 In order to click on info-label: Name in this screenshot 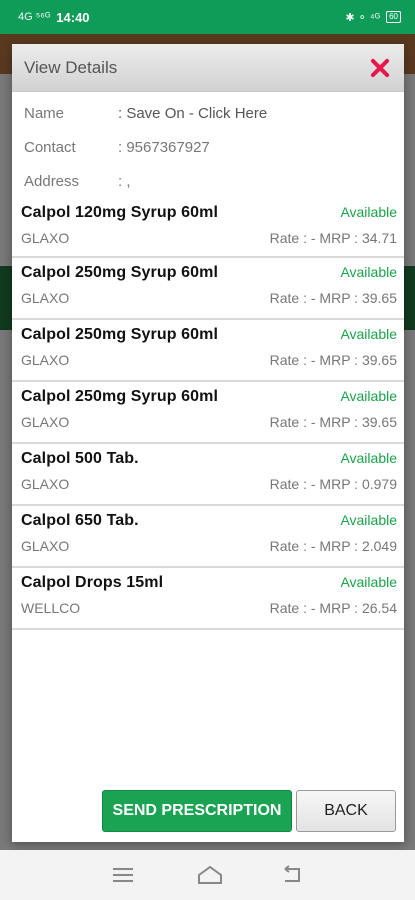, I will do `click(44, 113)`.